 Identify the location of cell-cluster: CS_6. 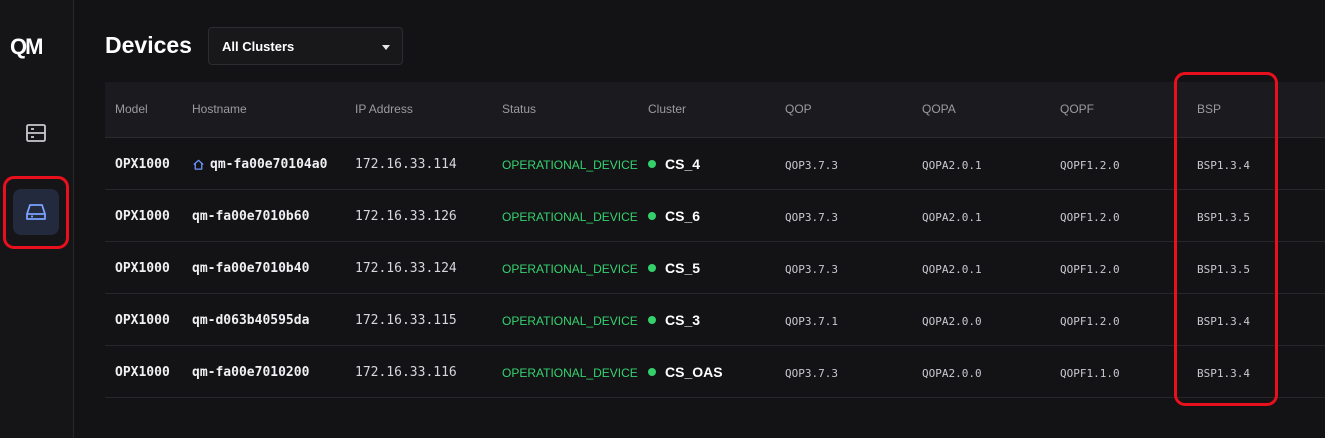
(674, 216).